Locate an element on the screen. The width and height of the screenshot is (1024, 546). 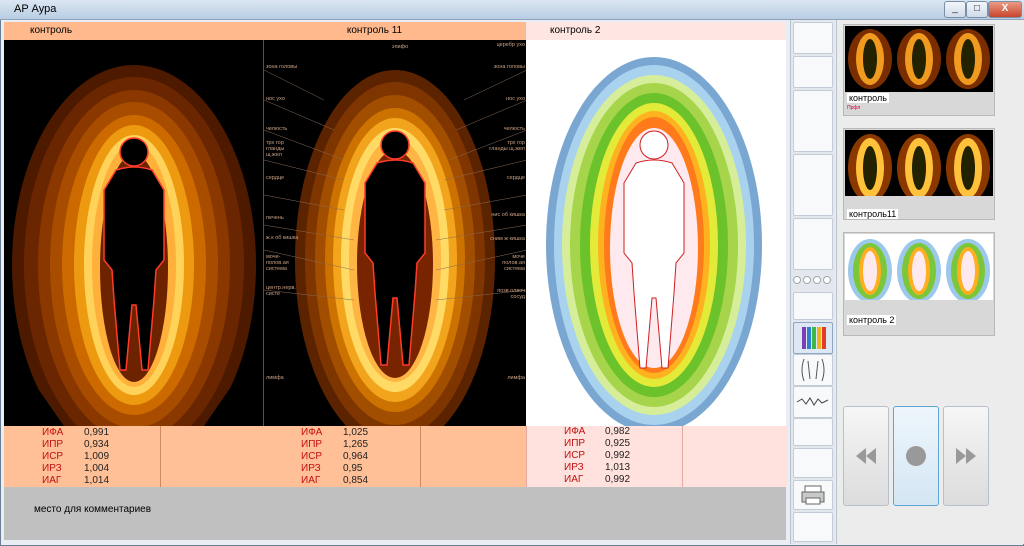
play-button is located at coordinates (916, 456).